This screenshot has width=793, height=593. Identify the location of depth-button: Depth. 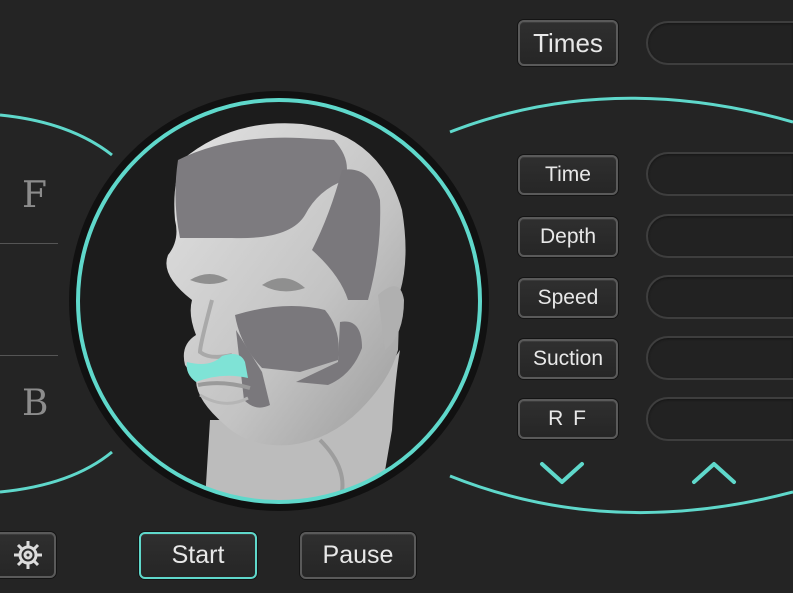
(568, 237).